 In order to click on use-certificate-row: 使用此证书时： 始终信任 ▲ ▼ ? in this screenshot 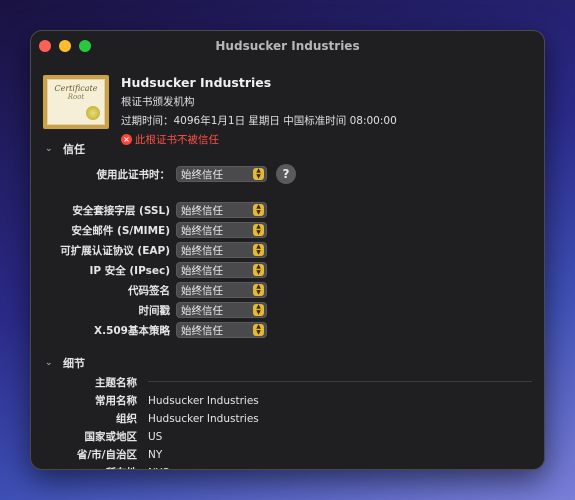, I will do `click(163, 174)`.